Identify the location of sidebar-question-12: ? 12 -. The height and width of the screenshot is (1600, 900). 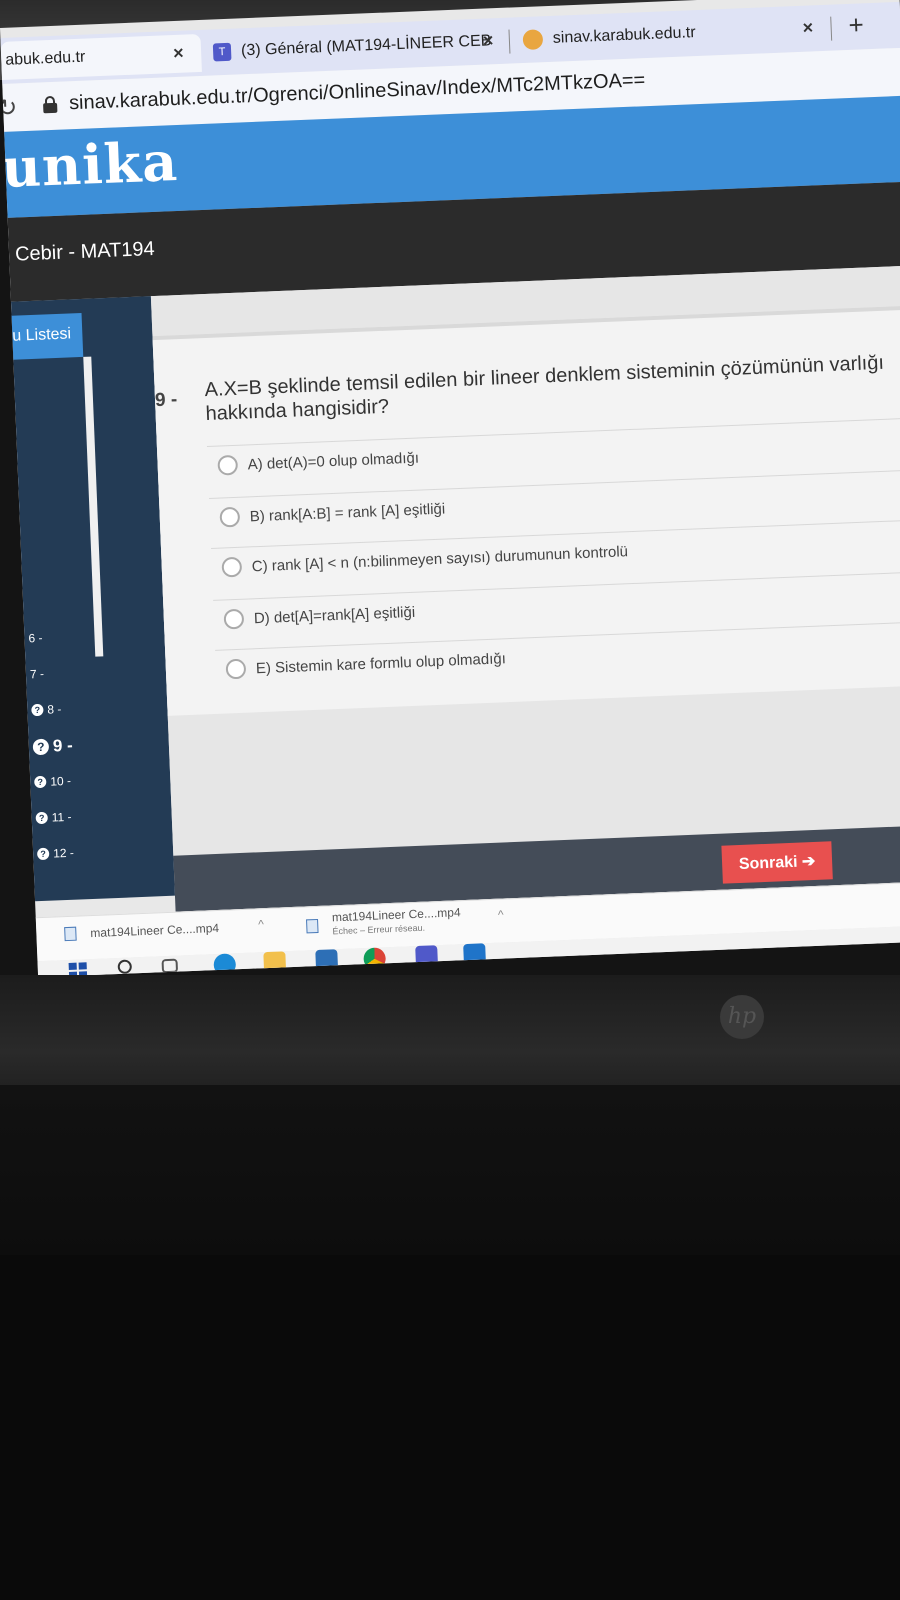
(55, 853).